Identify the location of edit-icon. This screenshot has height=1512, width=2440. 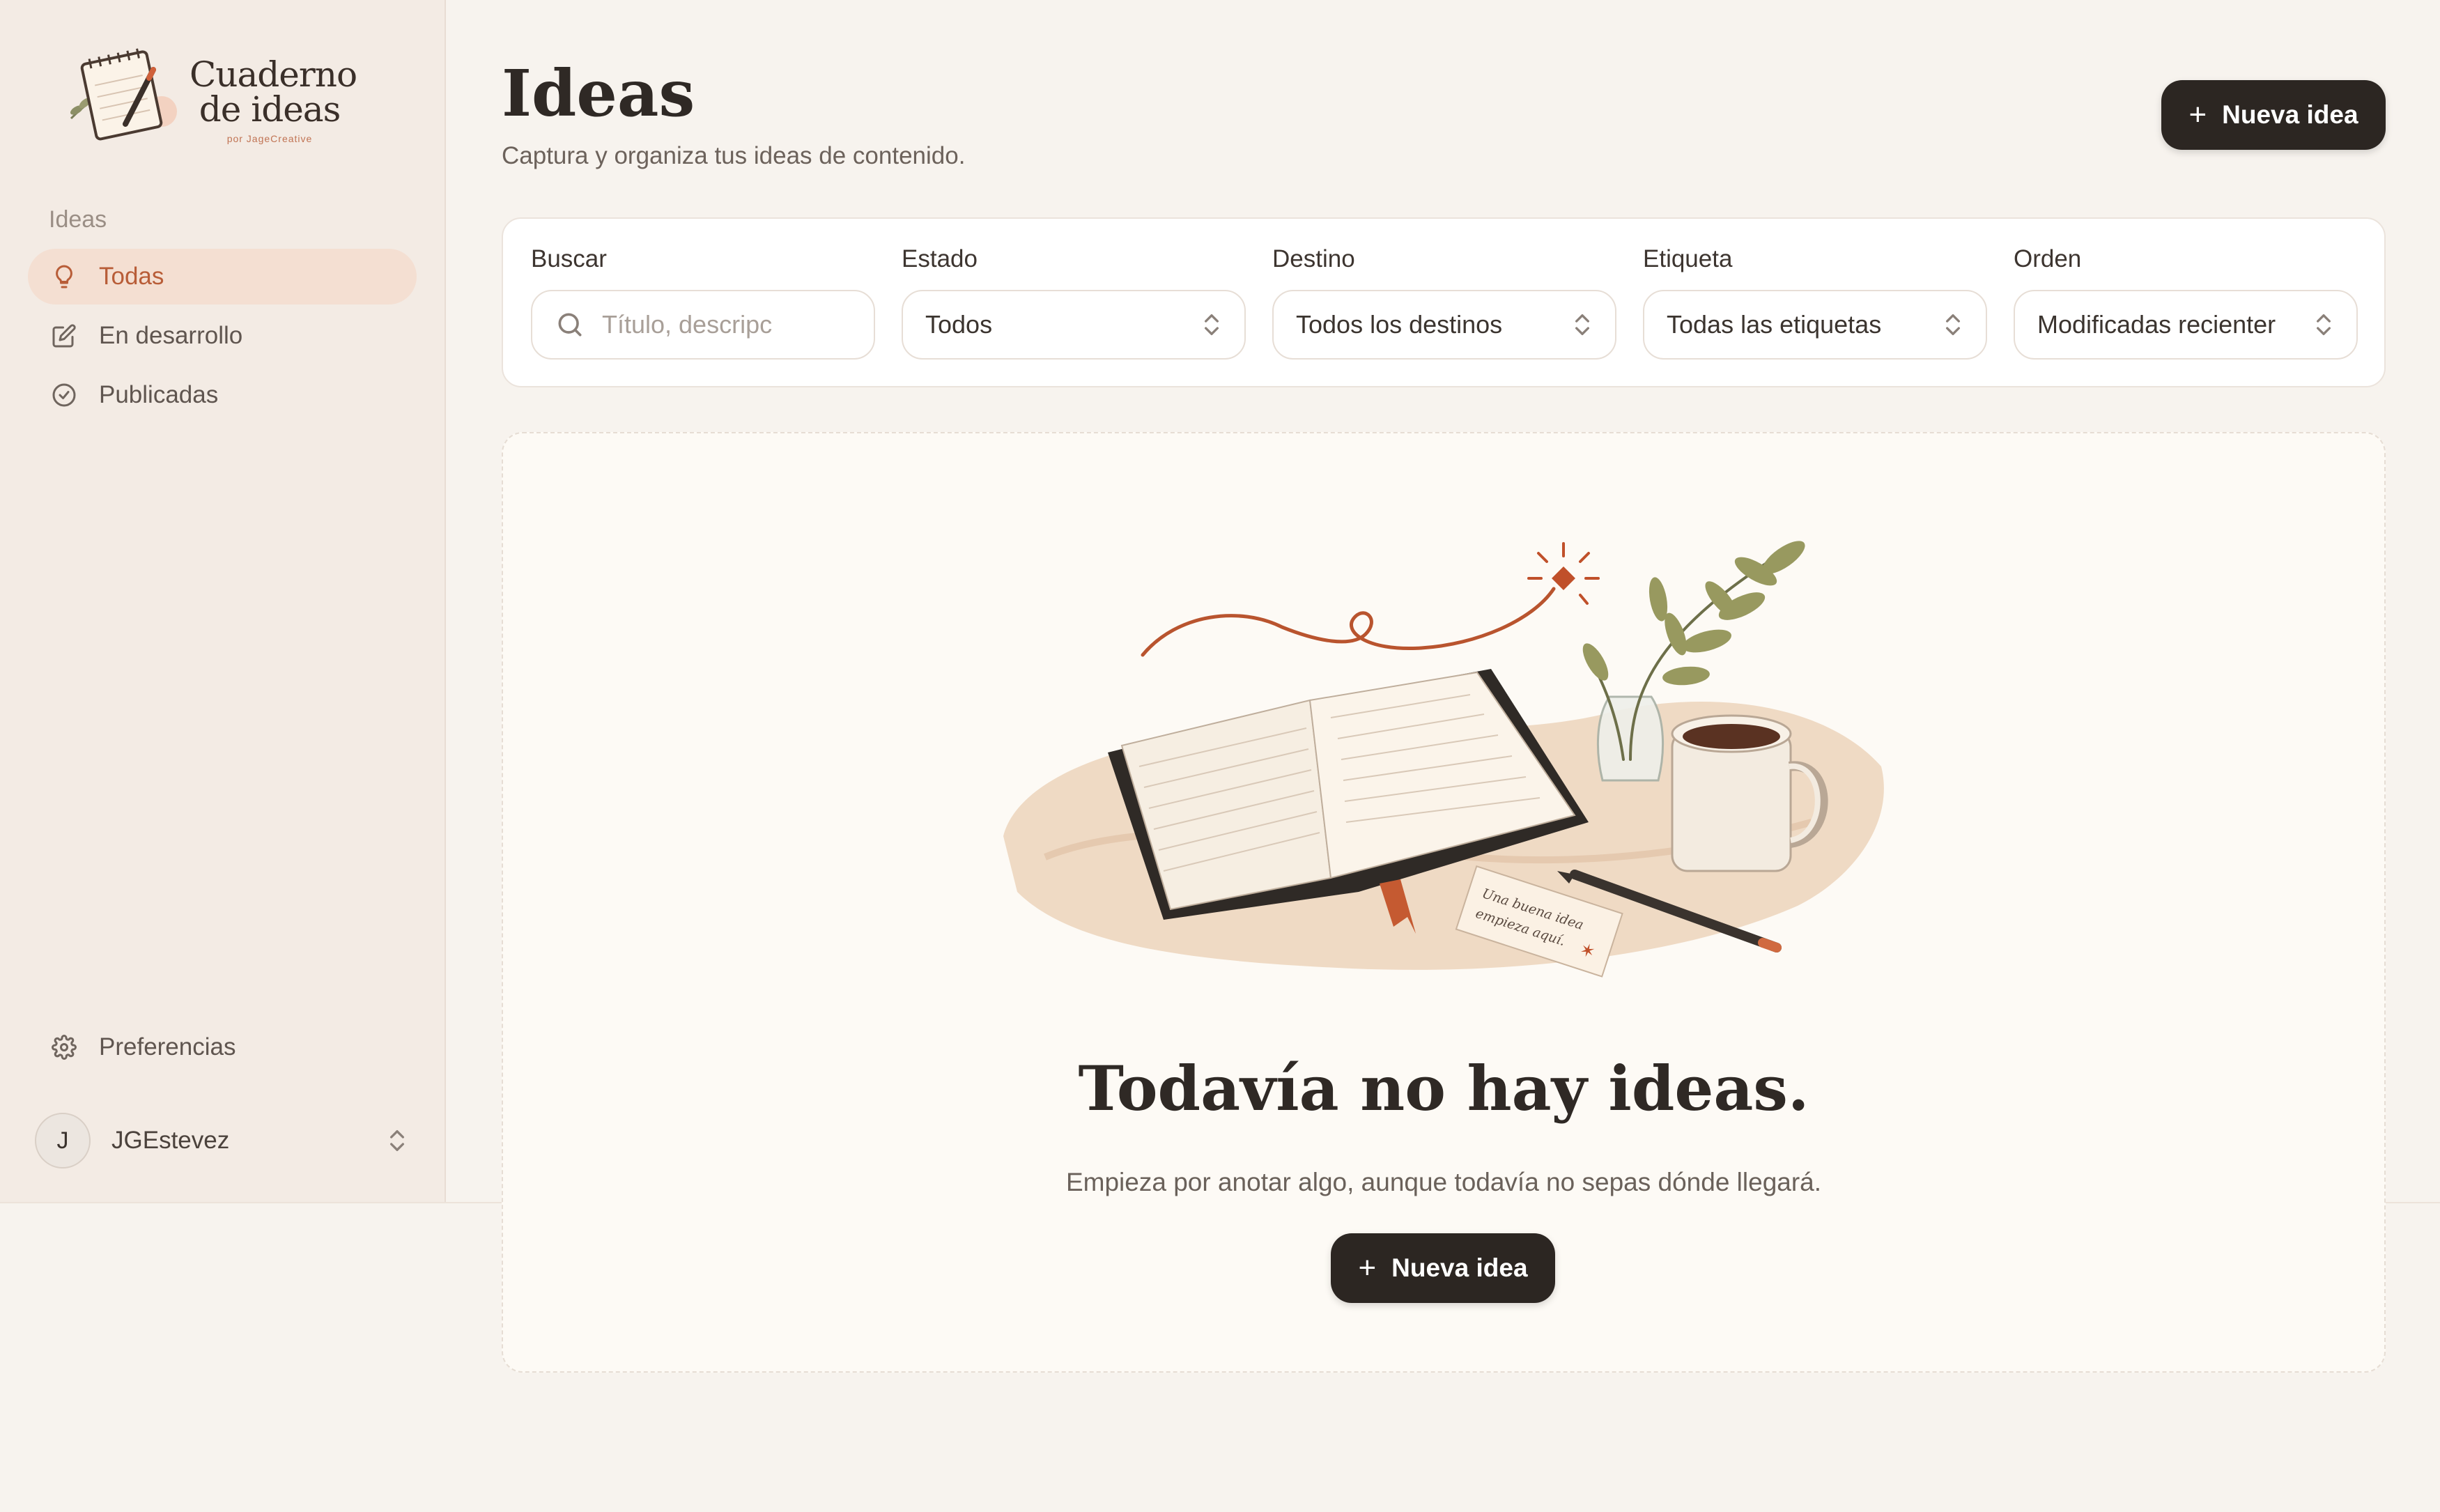
(64, 336).